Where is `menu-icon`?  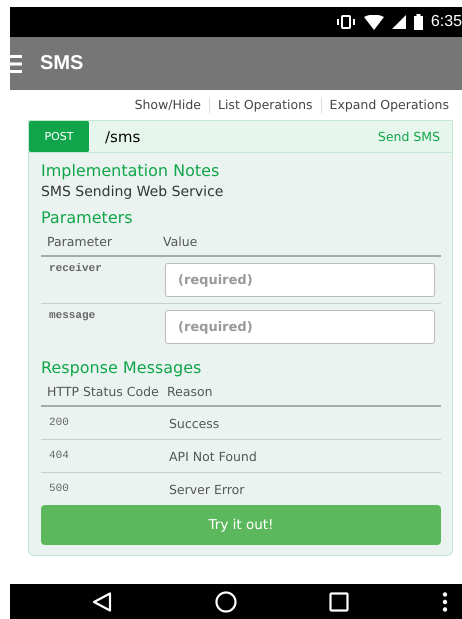
menu-icon is located at coordinates (16, 64).